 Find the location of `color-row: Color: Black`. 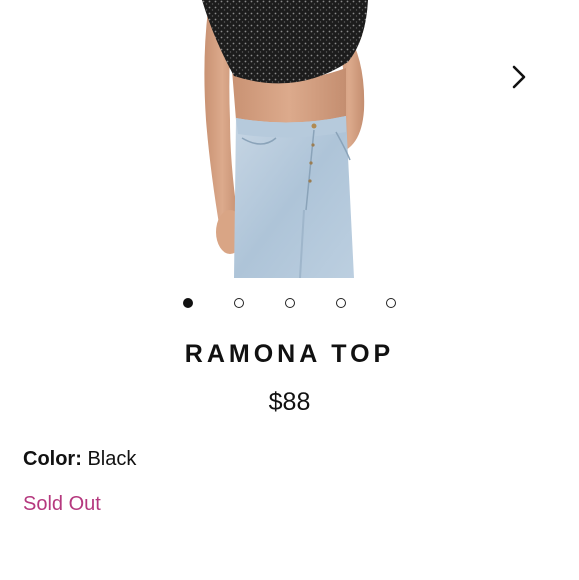

color-row: Color: Black is located at coordinates (79, 459).